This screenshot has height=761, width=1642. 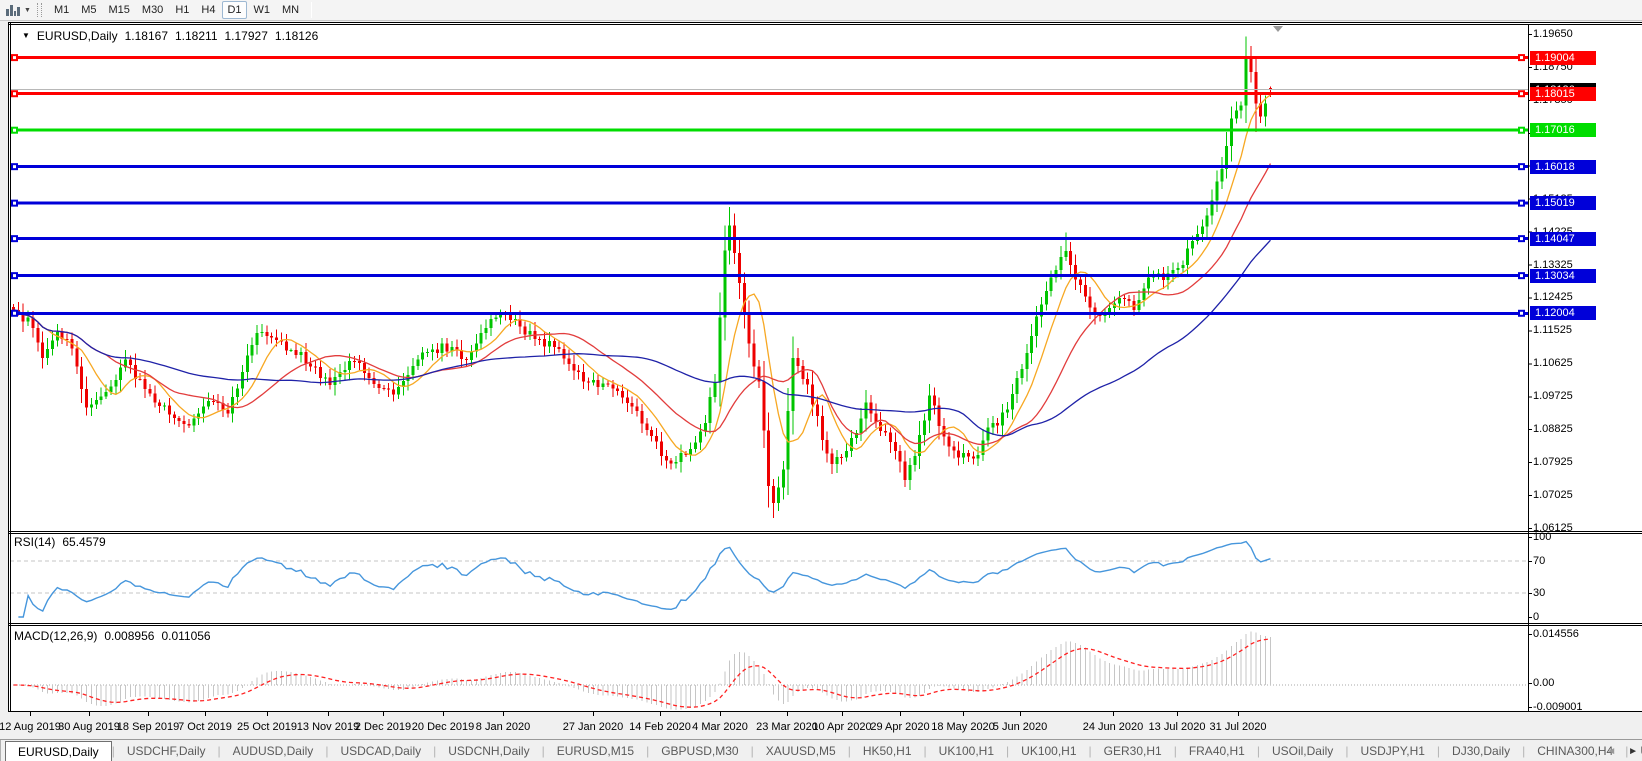 I want to click on date-axis-label: 13 Nov 2019, so click(x=328, y=727).